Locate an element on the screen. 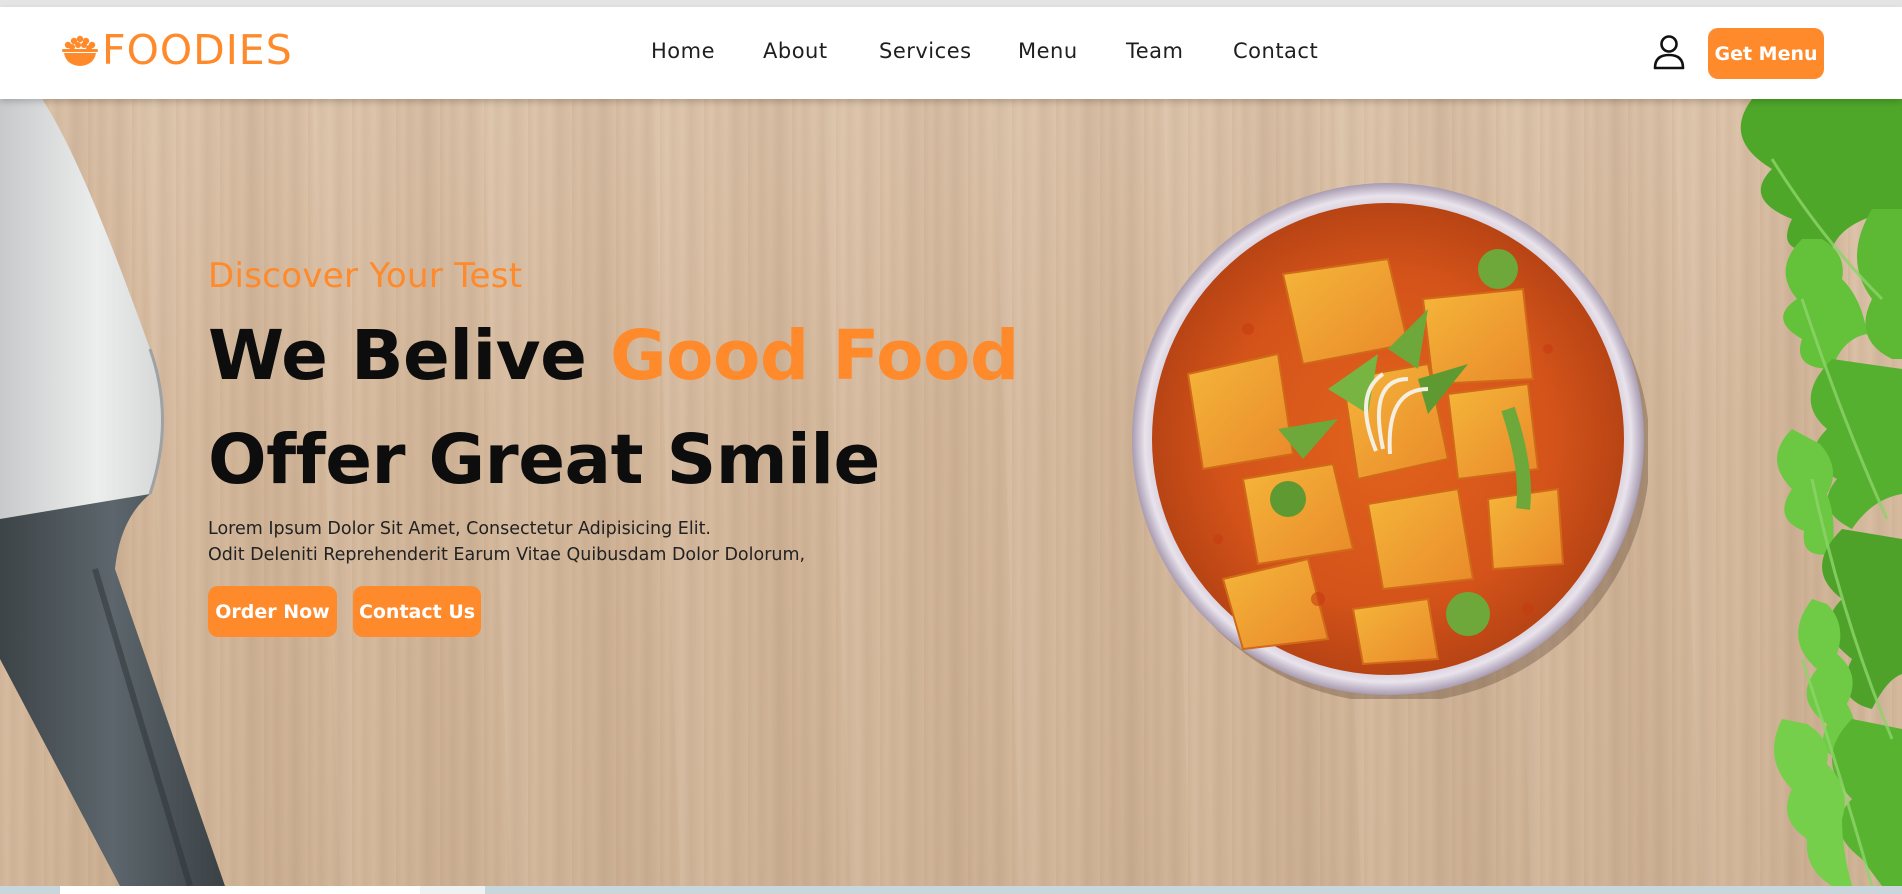 Image resolution: width=1902 pixels, height=894 pixels. nav-menu: Menu is located at coordinates (1048, 51).